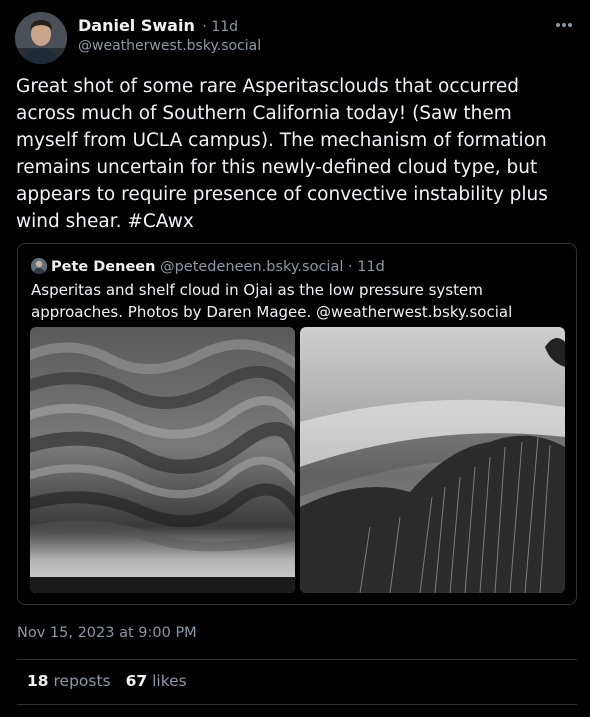  Describe the element at coordinates (220, 27) in the screenshot. I see `post-age: · 11d` at that location.